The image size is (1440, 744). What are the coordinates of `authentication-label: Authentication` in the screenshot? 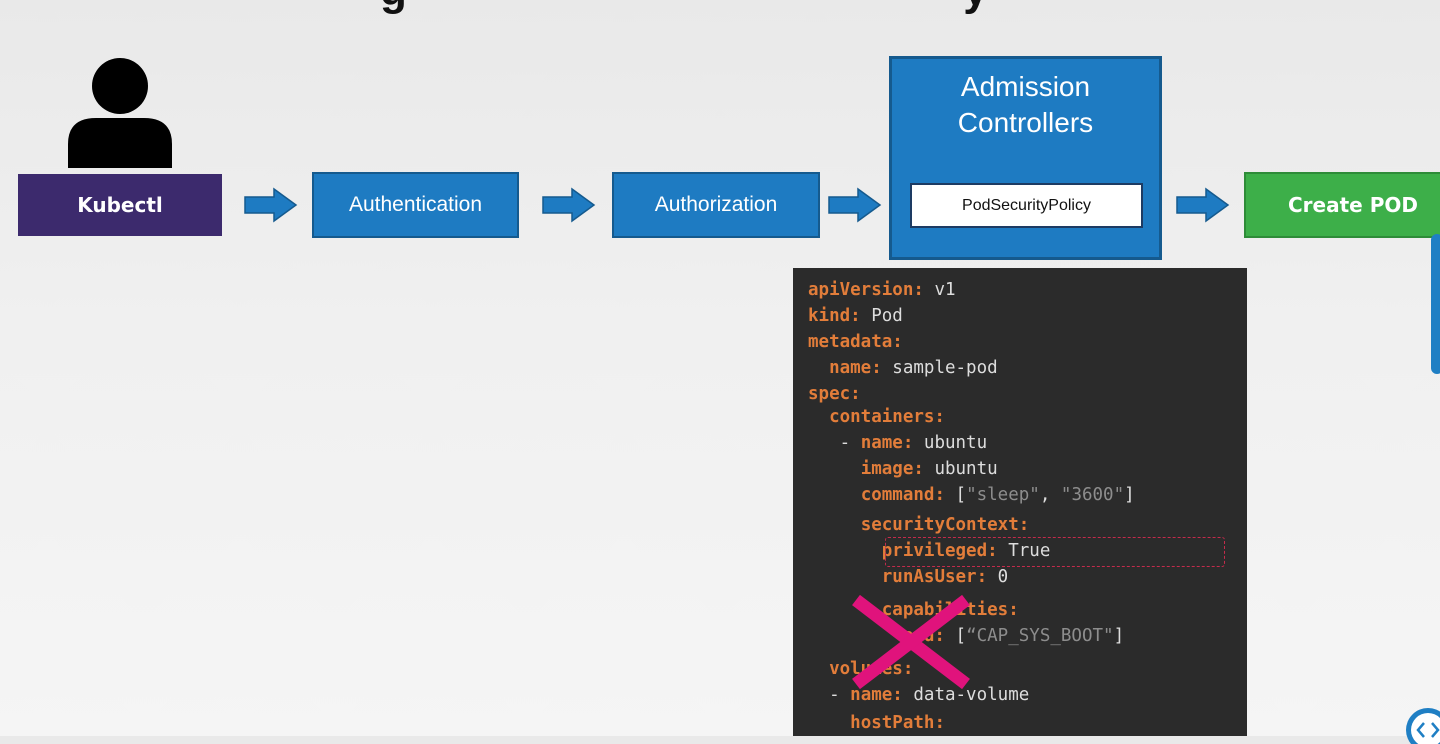 It's located at (415, 204).